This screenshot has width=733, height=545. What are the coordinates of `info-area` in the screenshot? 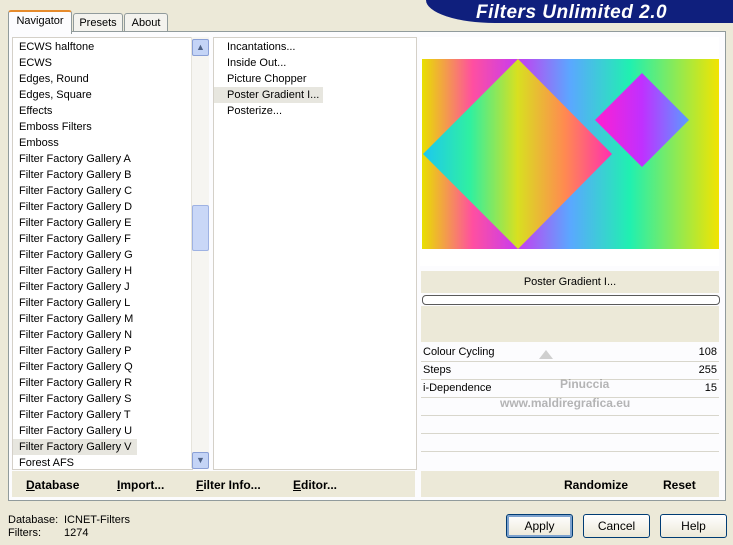 It's located at (570, 324).